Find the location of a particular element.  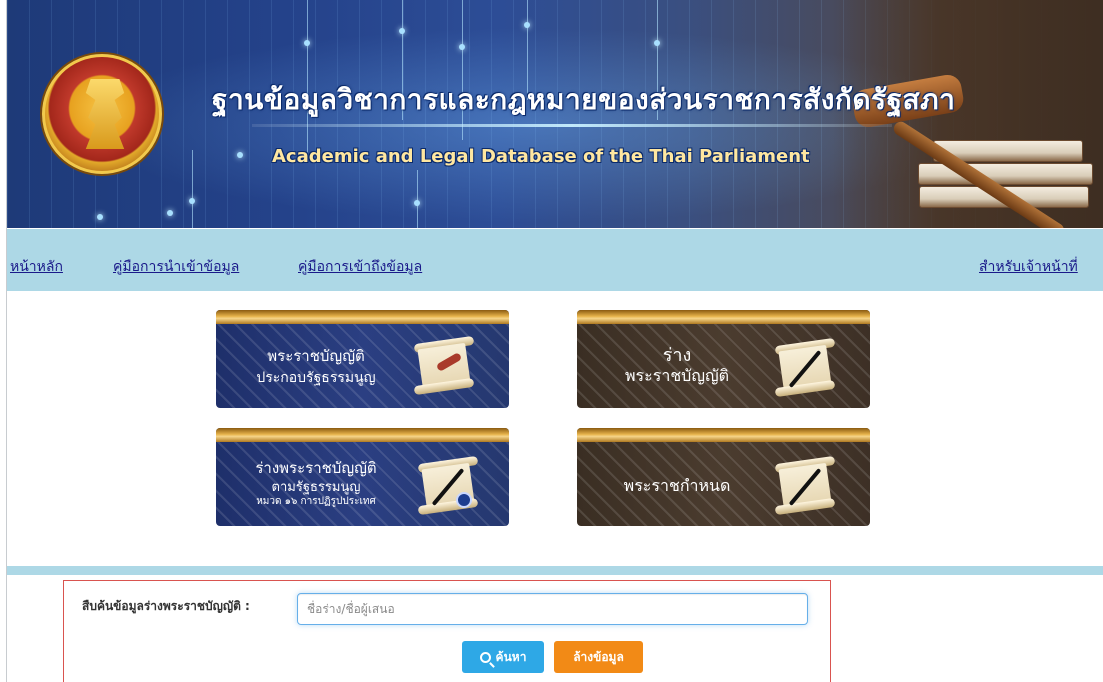

tile-label-line3: หมวด ๑๖ การปฏิรูปประเทศ is located at coordinates (316, 501).